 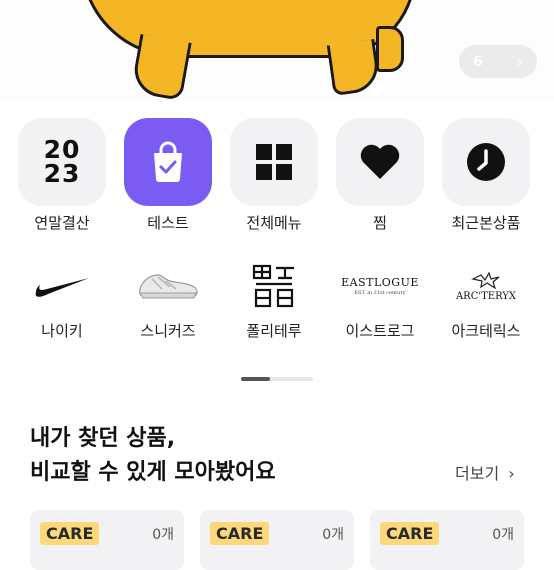 I want to click on nike-swoosh-icon, so click(x=62, y=287).